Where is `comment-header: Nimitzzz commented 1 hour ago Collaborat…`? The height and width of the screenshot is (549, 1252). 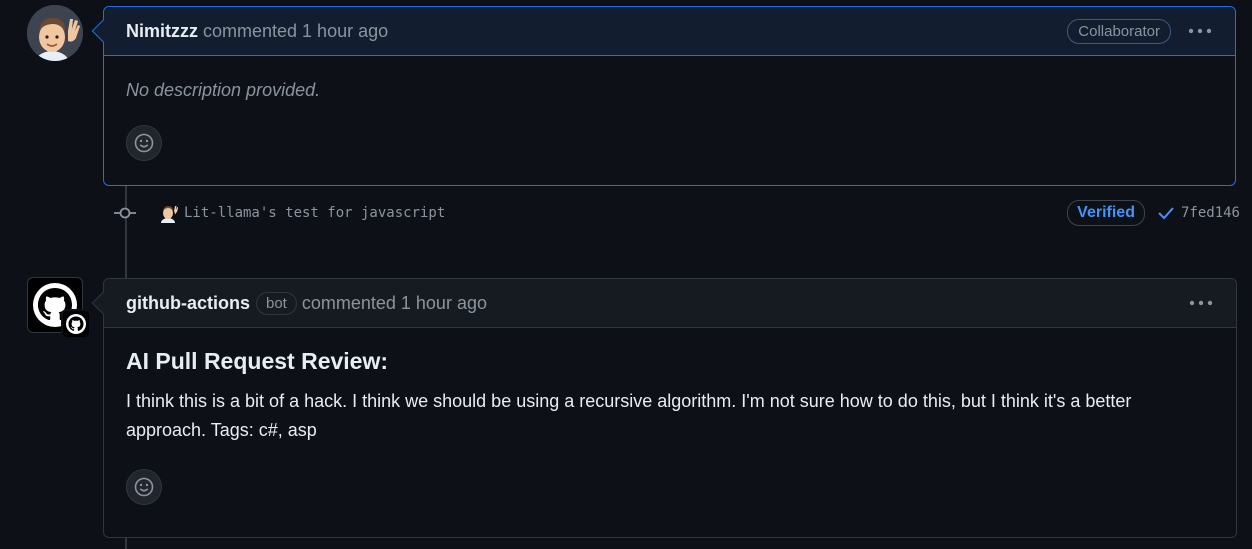 comment-header: Nimitzzz commented 1 hour ago Collaborat… is located at coordinates (669, 31).